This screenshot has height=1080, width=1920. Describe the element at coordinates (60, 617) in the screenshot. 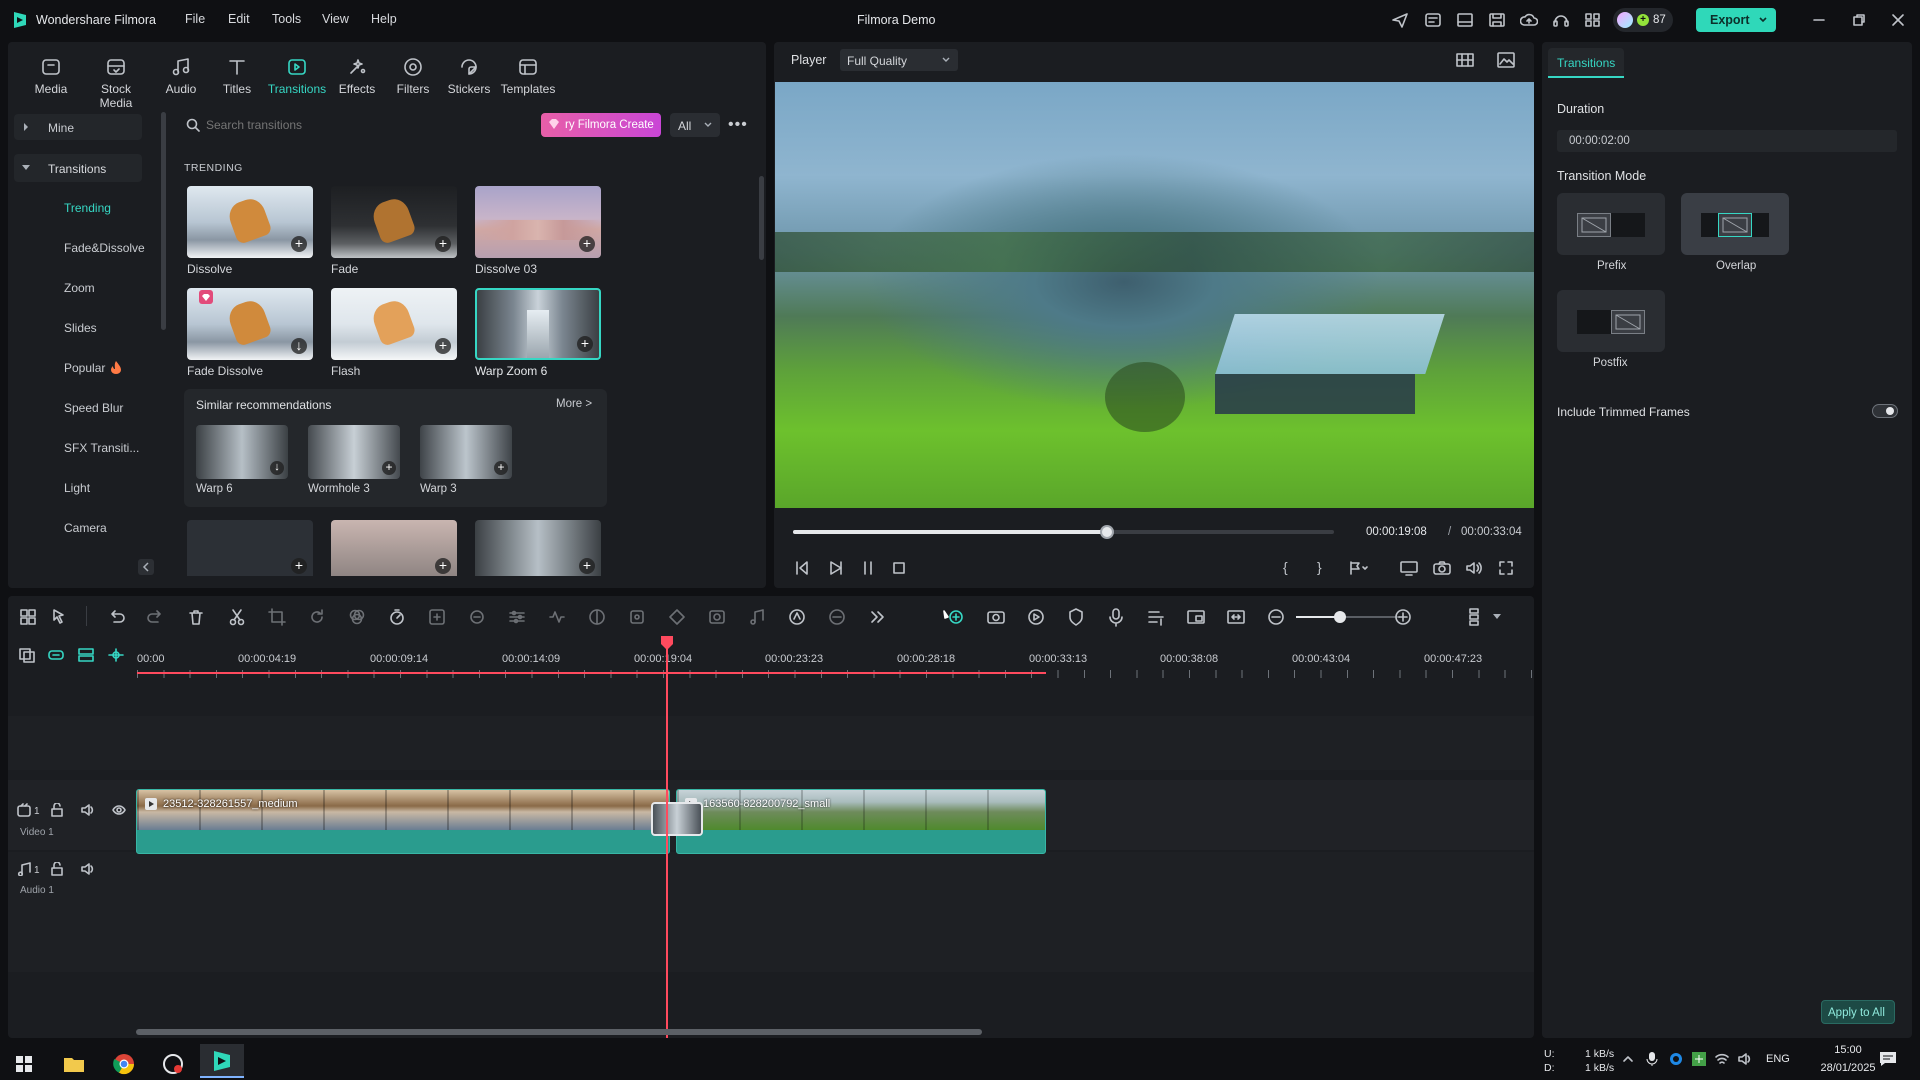

I see `select-tool-icon` at that location.